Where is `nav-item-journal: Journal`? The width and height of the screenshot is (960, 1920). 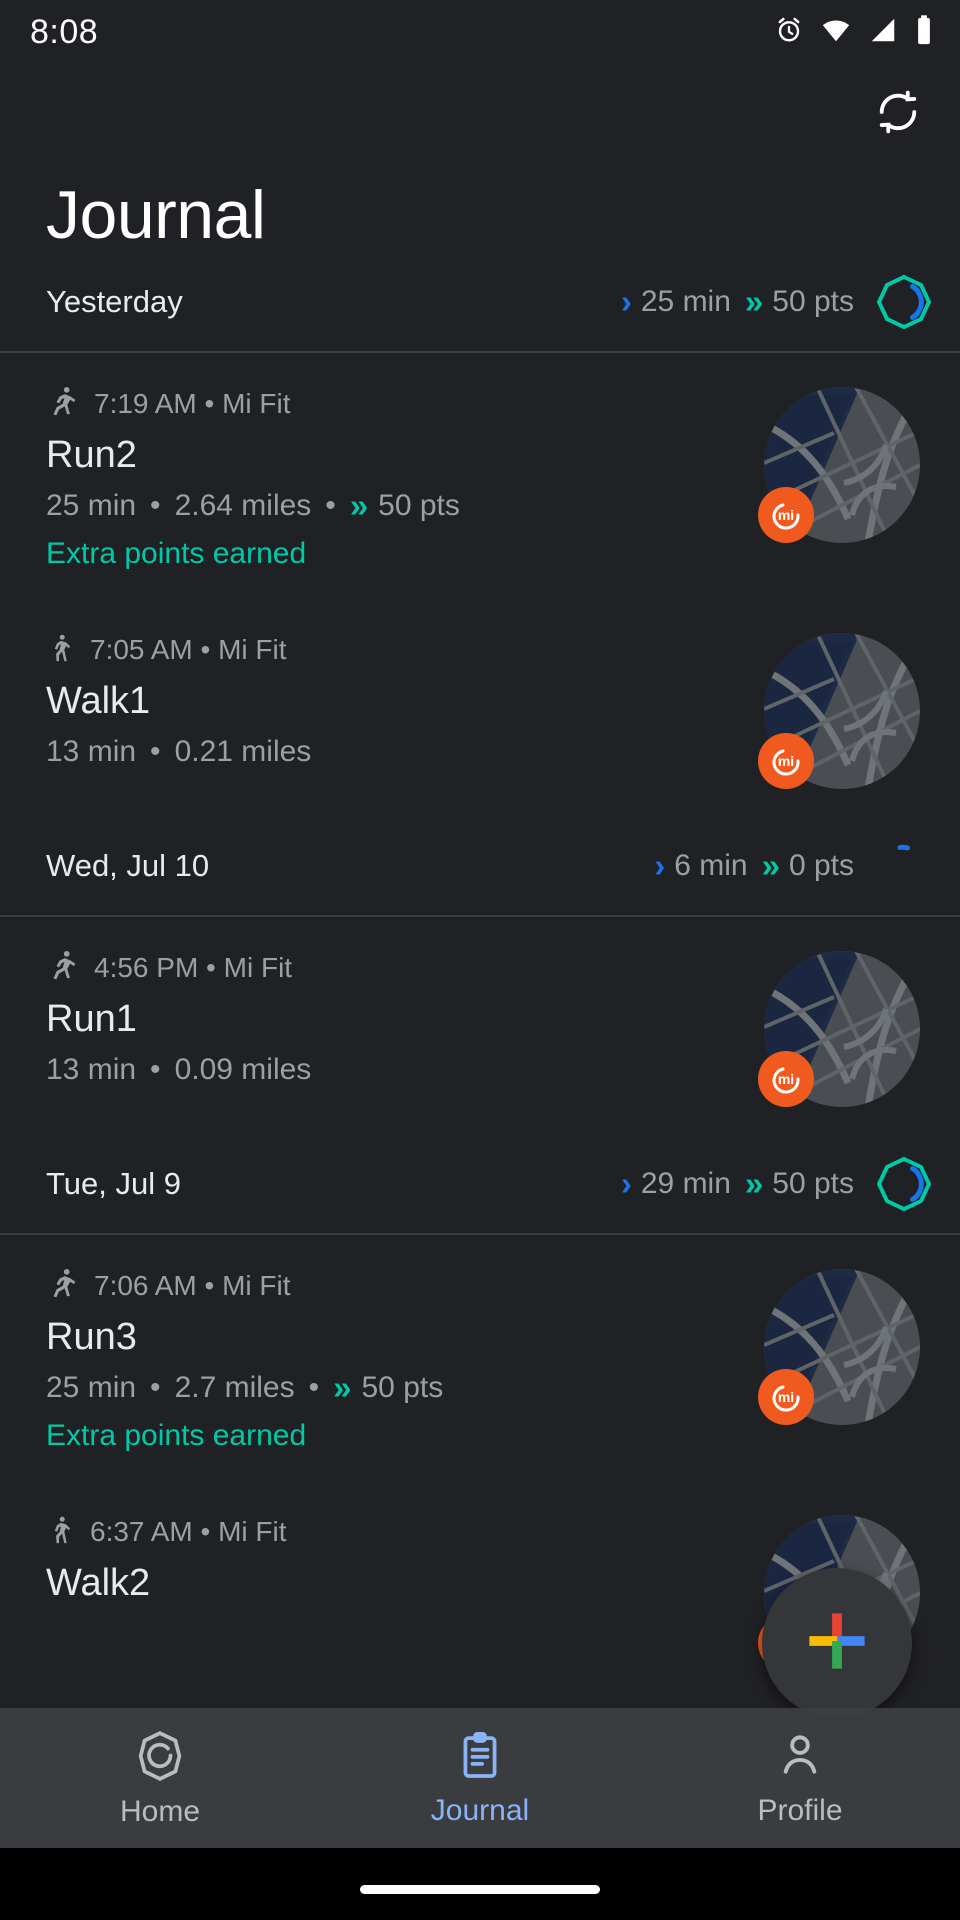
nav-item-journal: Journal is located at coordinates (480, 1778).